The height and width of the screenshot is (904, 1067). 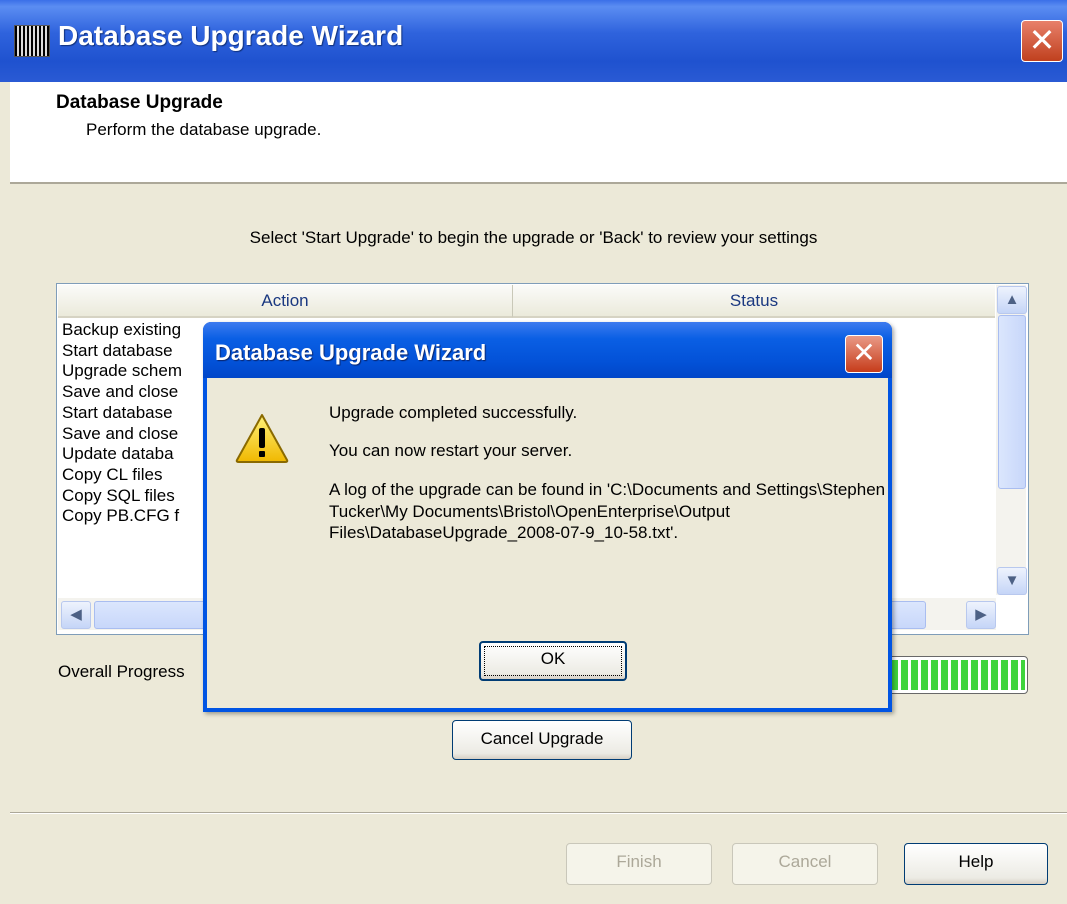 I want to click on help-button: Help, so click(x=976, y=864).